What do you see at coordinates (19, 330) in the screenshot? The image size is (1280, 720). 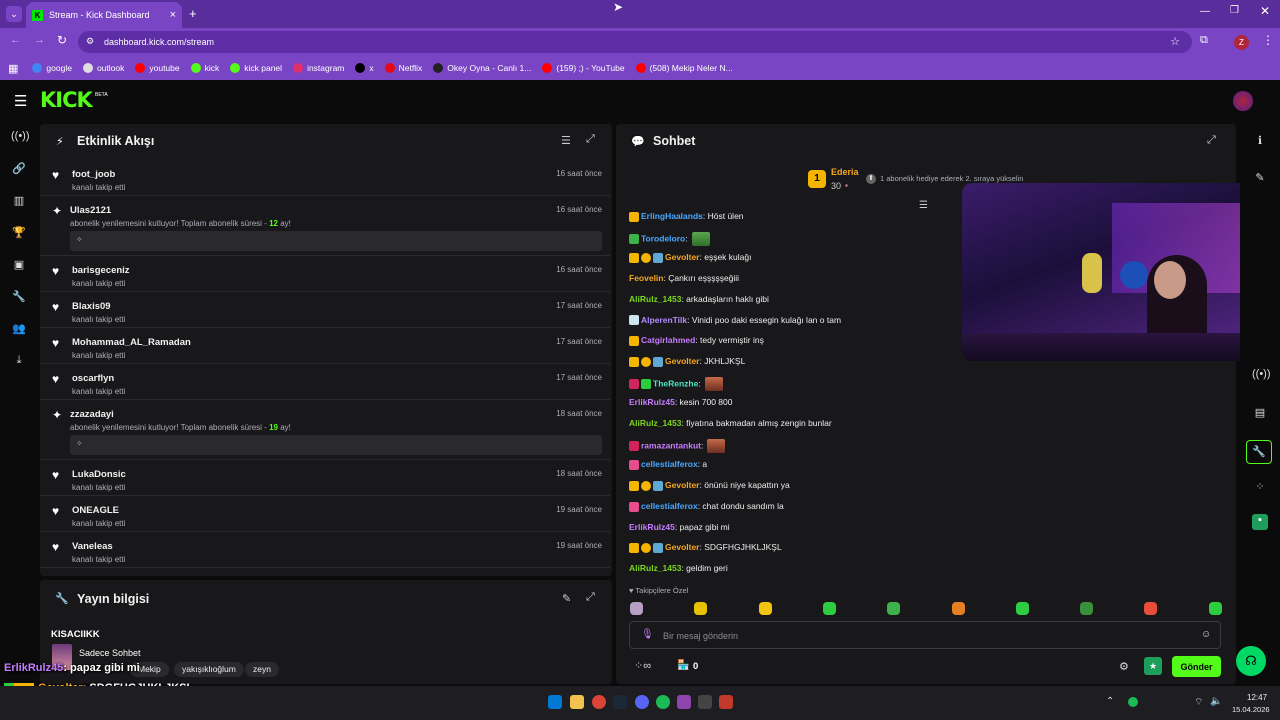 I see `community-icon: 👥` at bounding box center [19, 330].